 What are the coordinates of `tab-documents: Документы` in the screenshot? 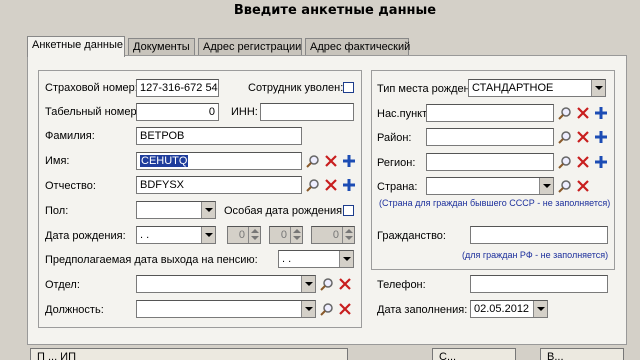 It's located at (161, 47).